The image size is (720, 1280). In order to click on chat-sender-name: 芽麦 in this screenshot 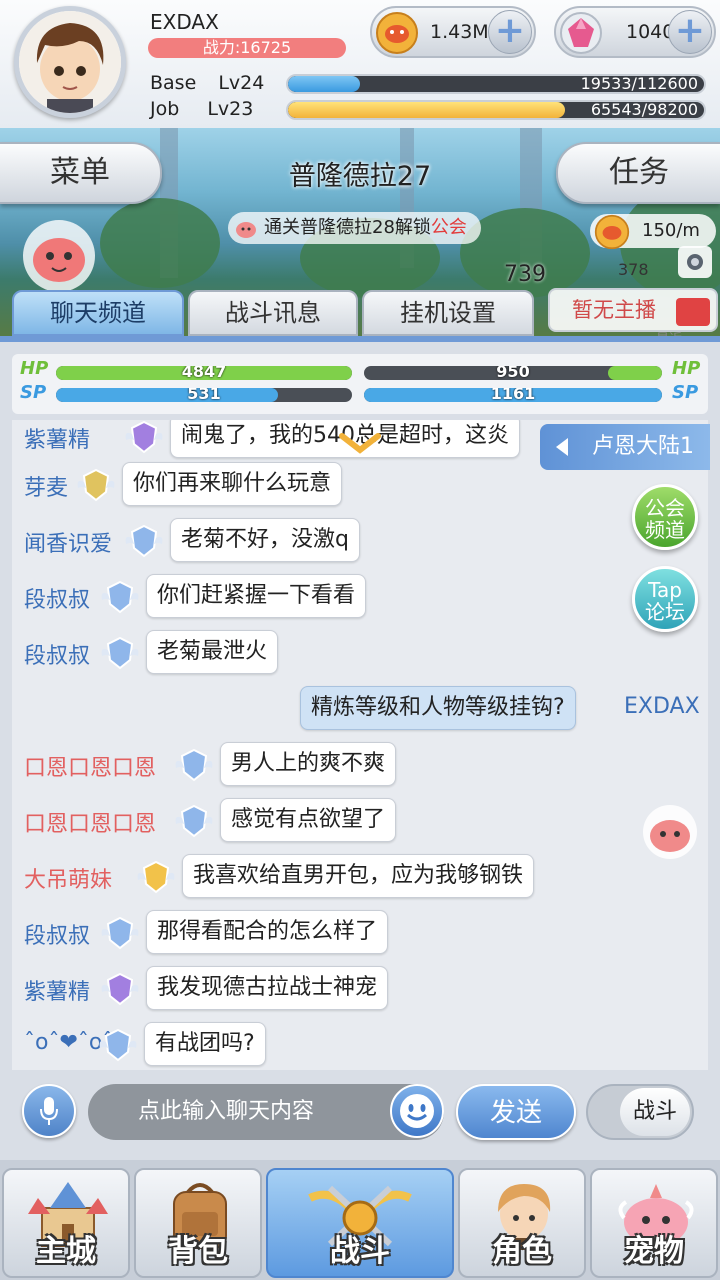, I will do `click(46, 486)`.